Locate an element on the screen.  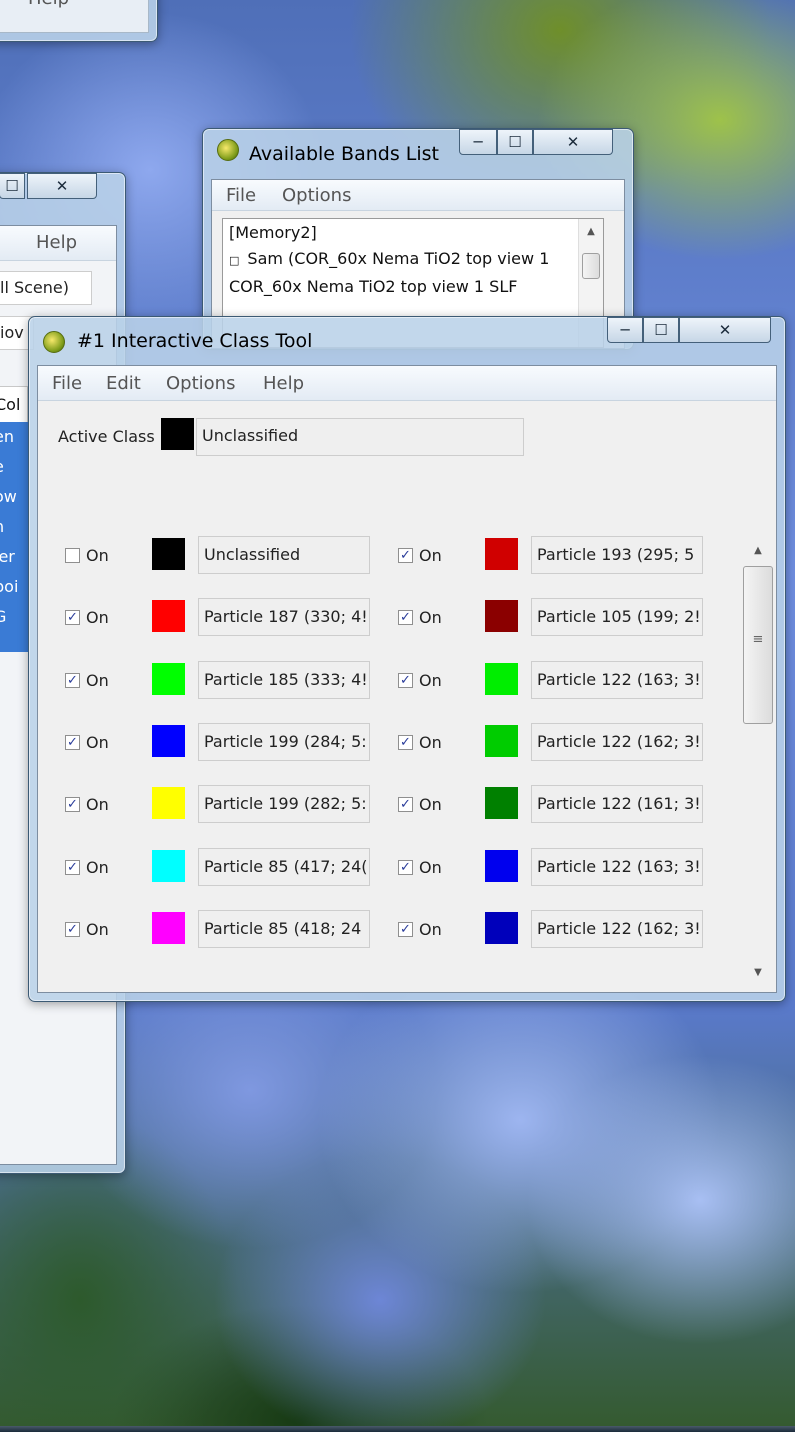
close-icon: ✕ is located at coordinates (62, 186).